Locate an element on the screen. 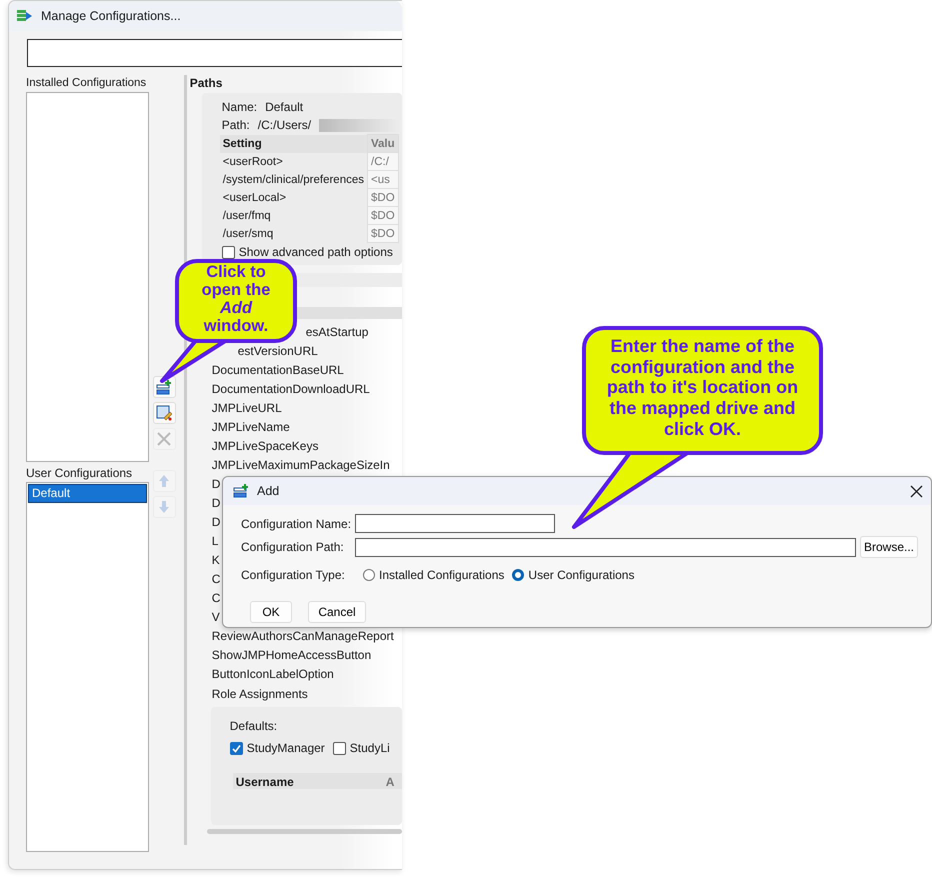  field-label: Name: is located at coordinates (240, 107).